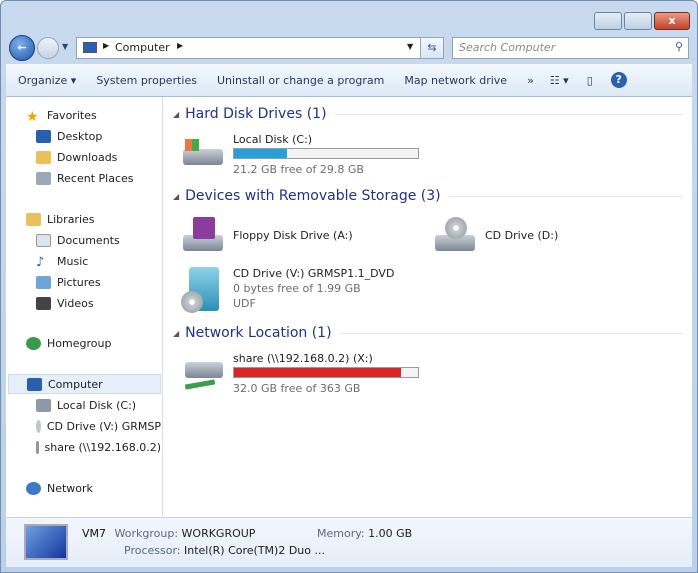 The height and width of the screenshot is (573, 698). I want to click on nav-label: Computer, so click(75, 384).